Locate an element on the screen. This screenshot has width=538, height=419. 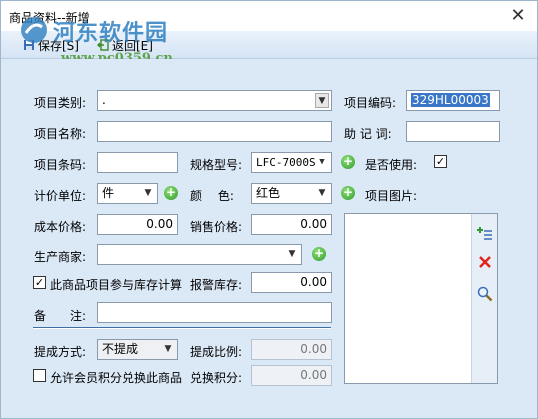
cost-price-input: 0.00 is located at coordinates (137, 224).